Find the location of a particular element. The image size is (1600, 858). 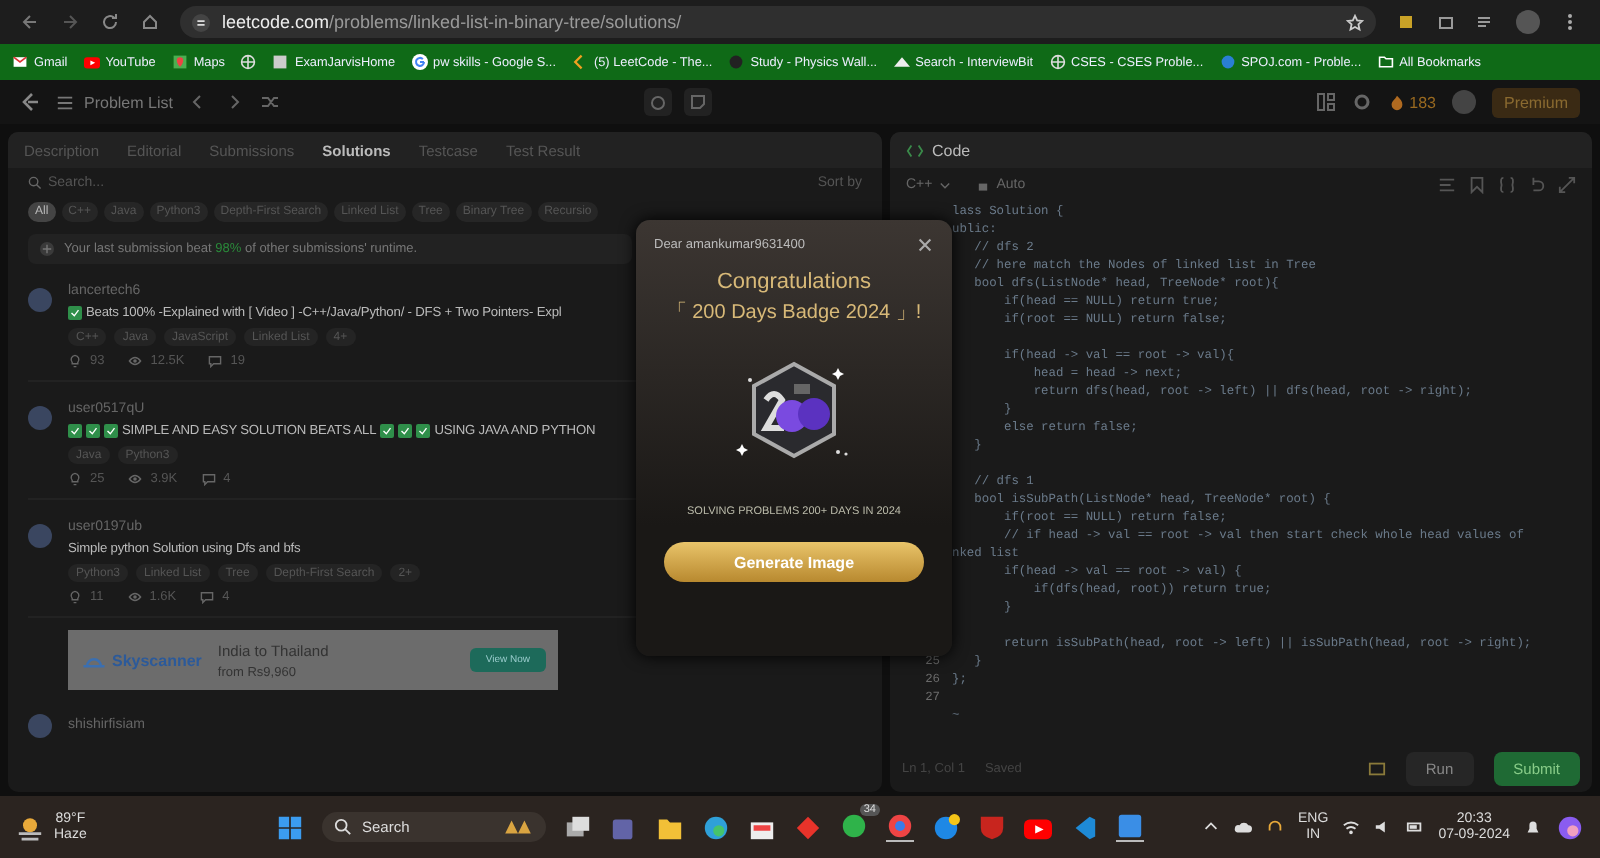

shuffle-icon is located at coordinates (270, 102).